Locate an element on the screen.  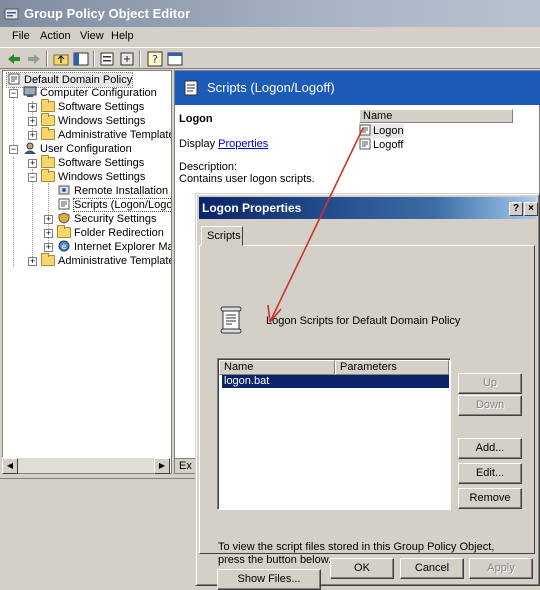
remove-button: Remove is located at coordinates (490, 498).